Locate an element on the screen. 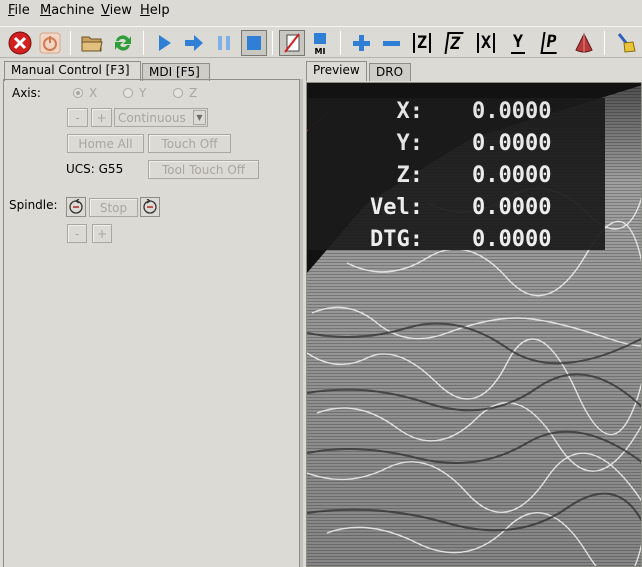 The image size is (642, 567). reload-button is located at coordinates (123, 43).